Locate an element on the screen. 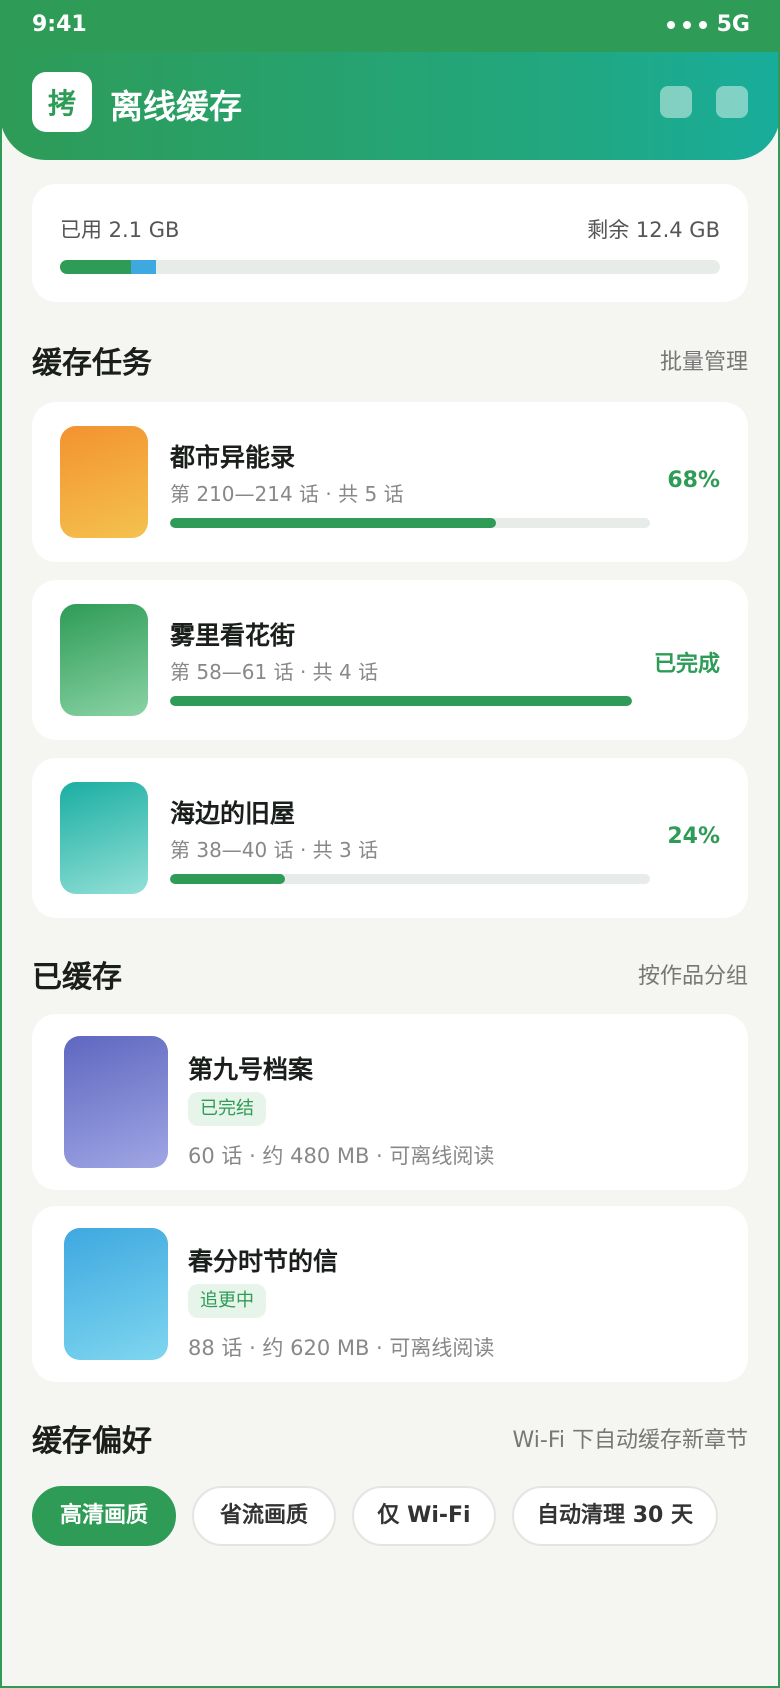  task-status: 68% is located at coordinates (693, 480).